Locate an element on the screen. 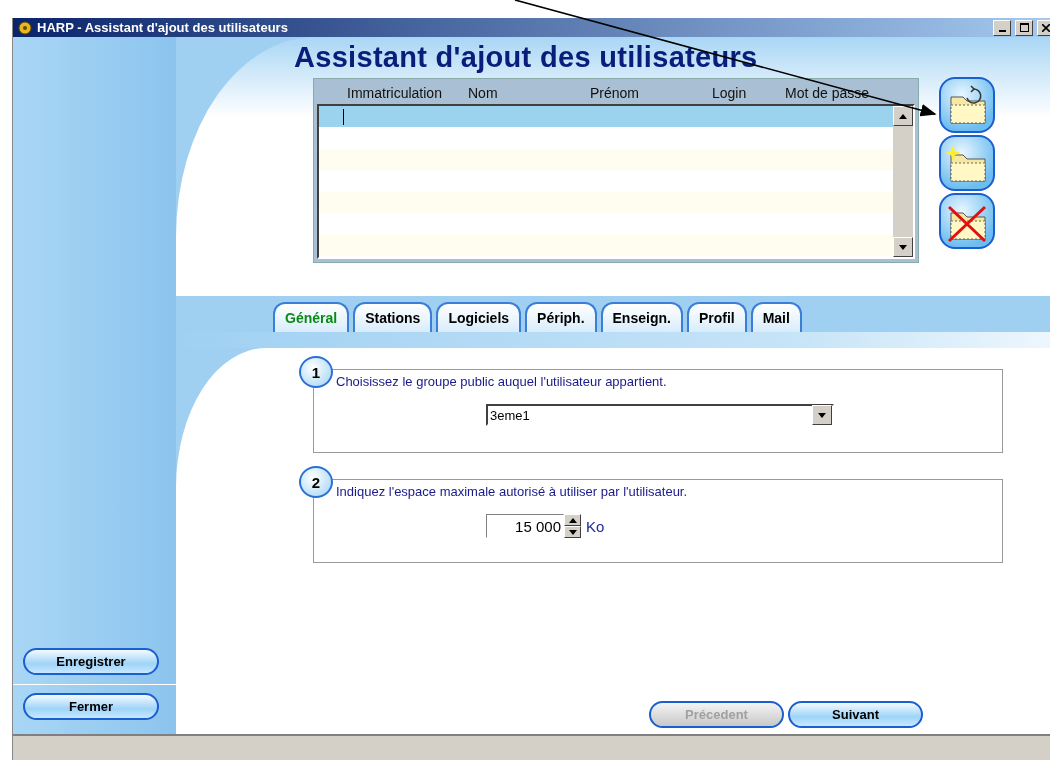 The width and height of the screenshot is (1050, 760). maximize-button is located at coordinates (1024, 27).